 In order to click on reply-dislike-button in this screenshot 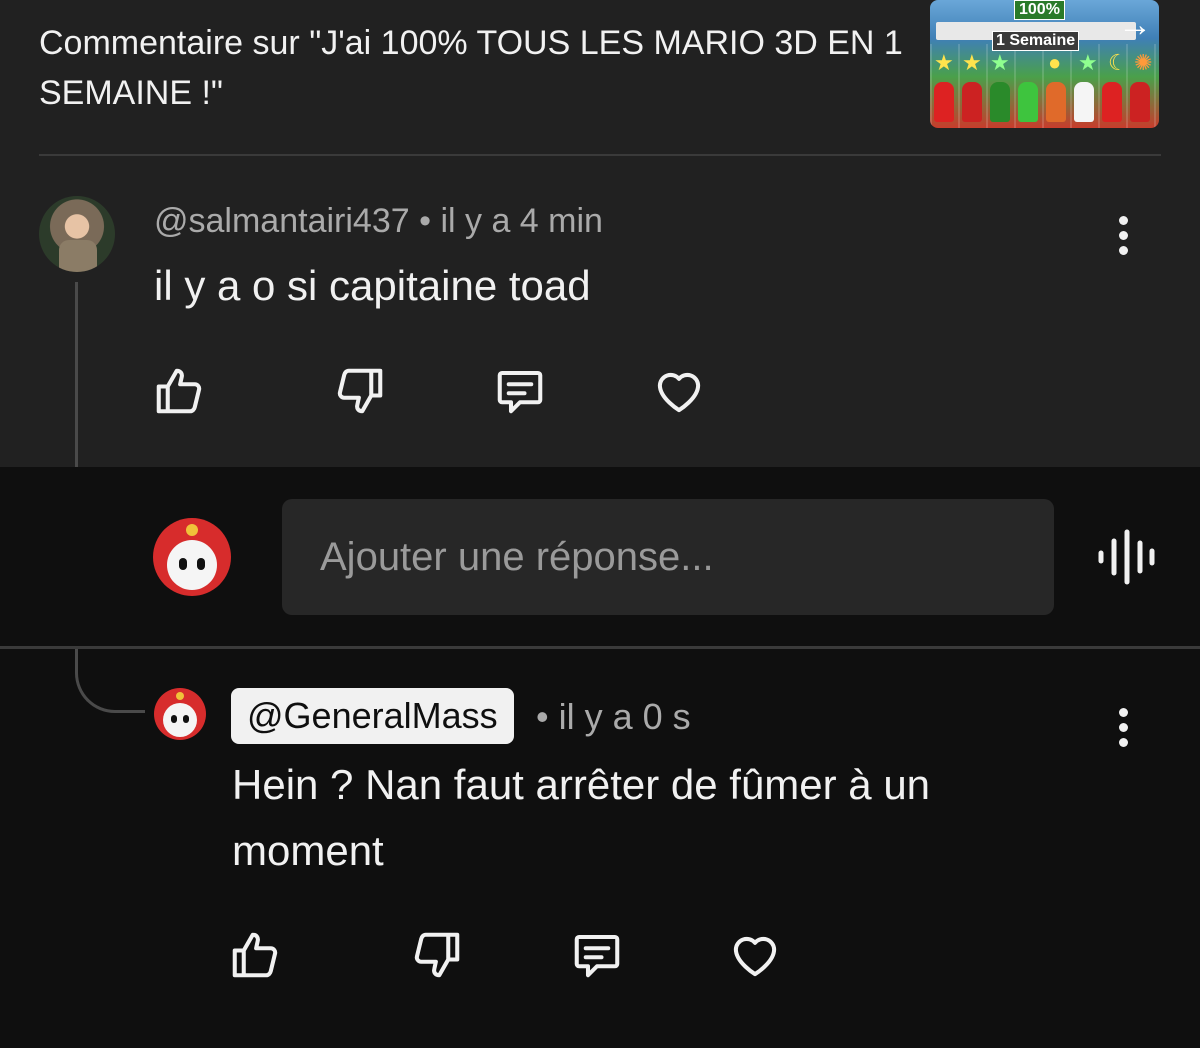, I will do `click(437, 955)`.